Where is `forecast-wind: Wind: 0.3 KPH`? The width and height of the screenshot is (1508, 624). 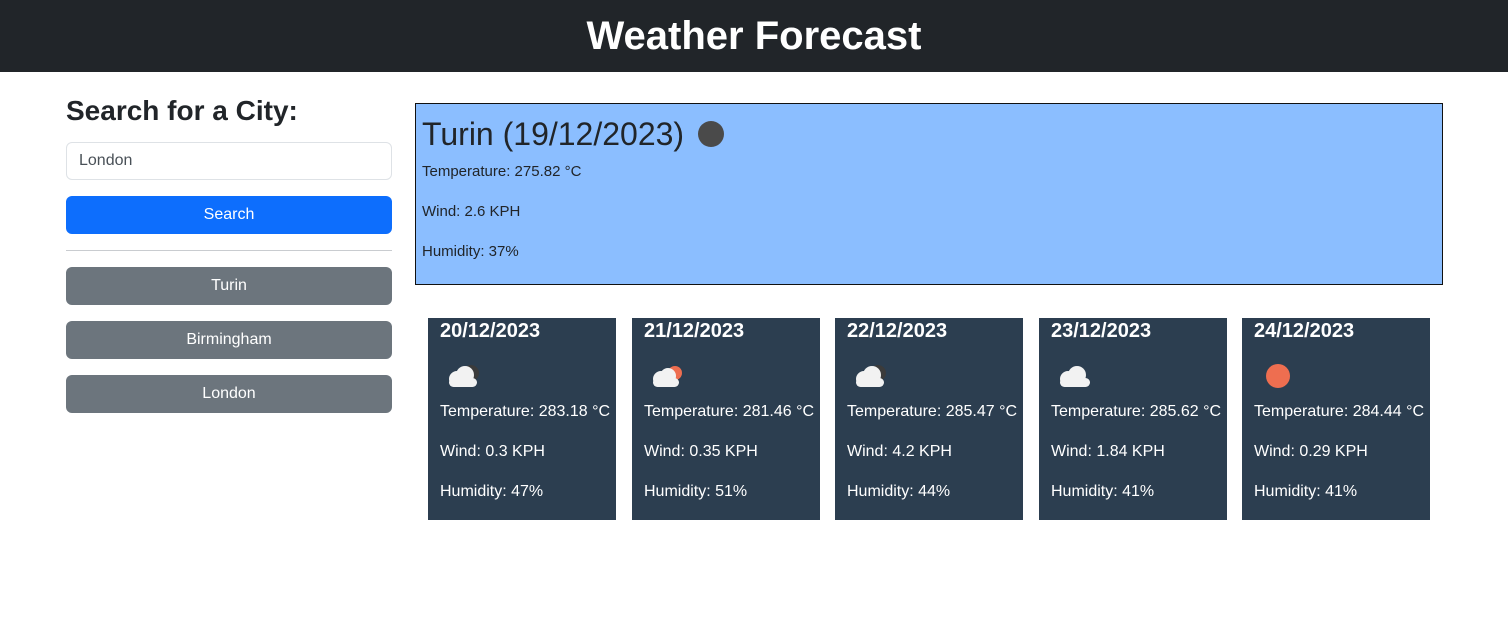 forecast-wind: Wind: 0.3 KPH is located at coordinates (492, 451).